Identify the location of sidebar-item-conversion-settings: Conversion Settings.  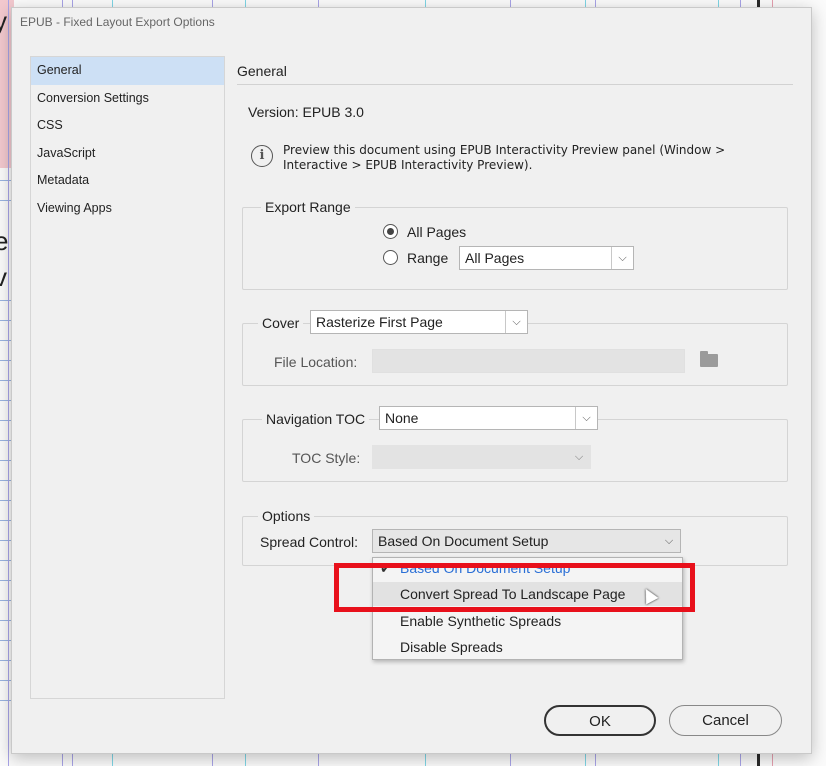
(127, 99).